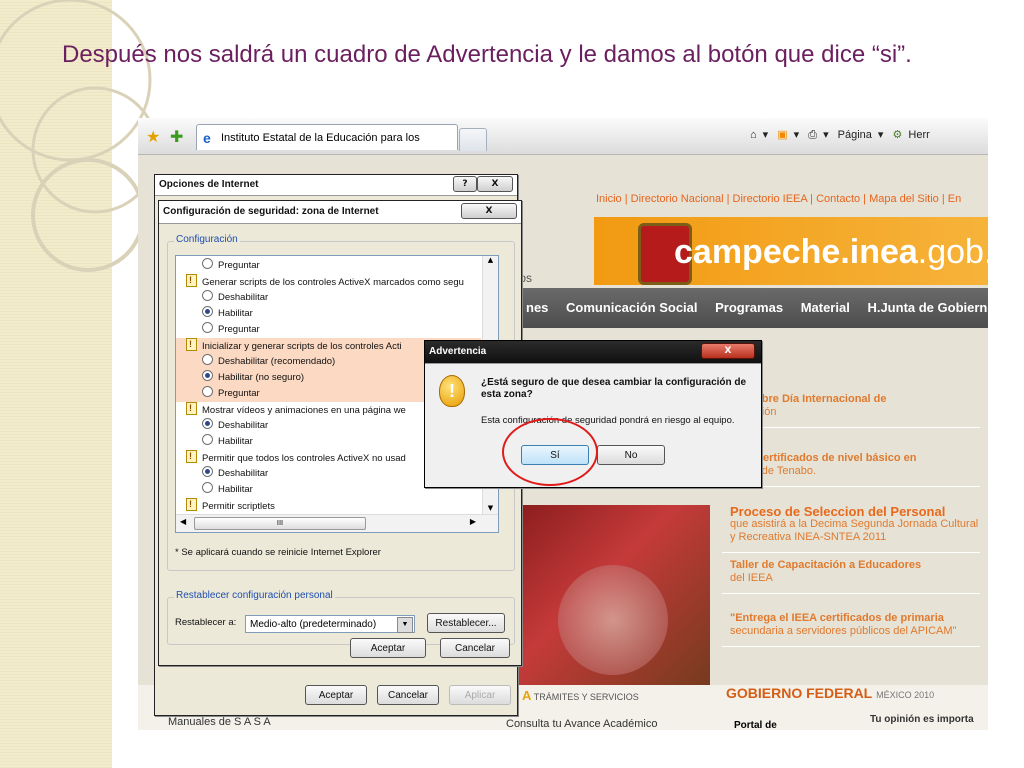  What do you see at coordinates (631, 307) in the screenshot?
I see `web-nav-item: Comunicación Social` at bounding box center [631, 307].